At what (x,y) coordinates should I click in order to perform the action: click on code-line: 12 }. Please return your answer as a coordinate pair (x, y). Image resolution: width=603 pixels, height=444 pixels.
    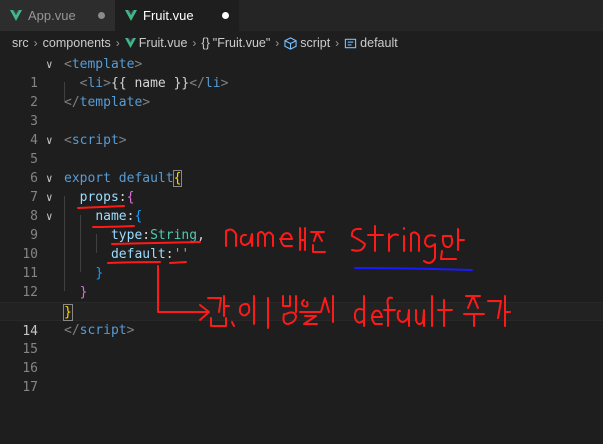
    Looking at the image, I should click on (301, 282).